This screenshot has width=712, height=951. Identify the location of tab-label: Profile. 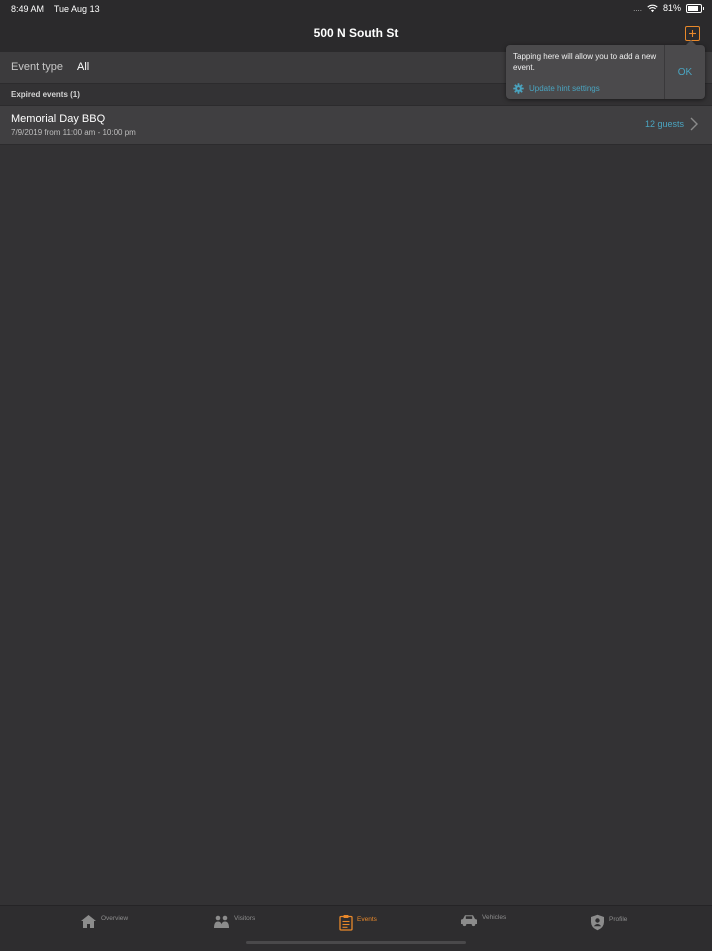
(618, 919).